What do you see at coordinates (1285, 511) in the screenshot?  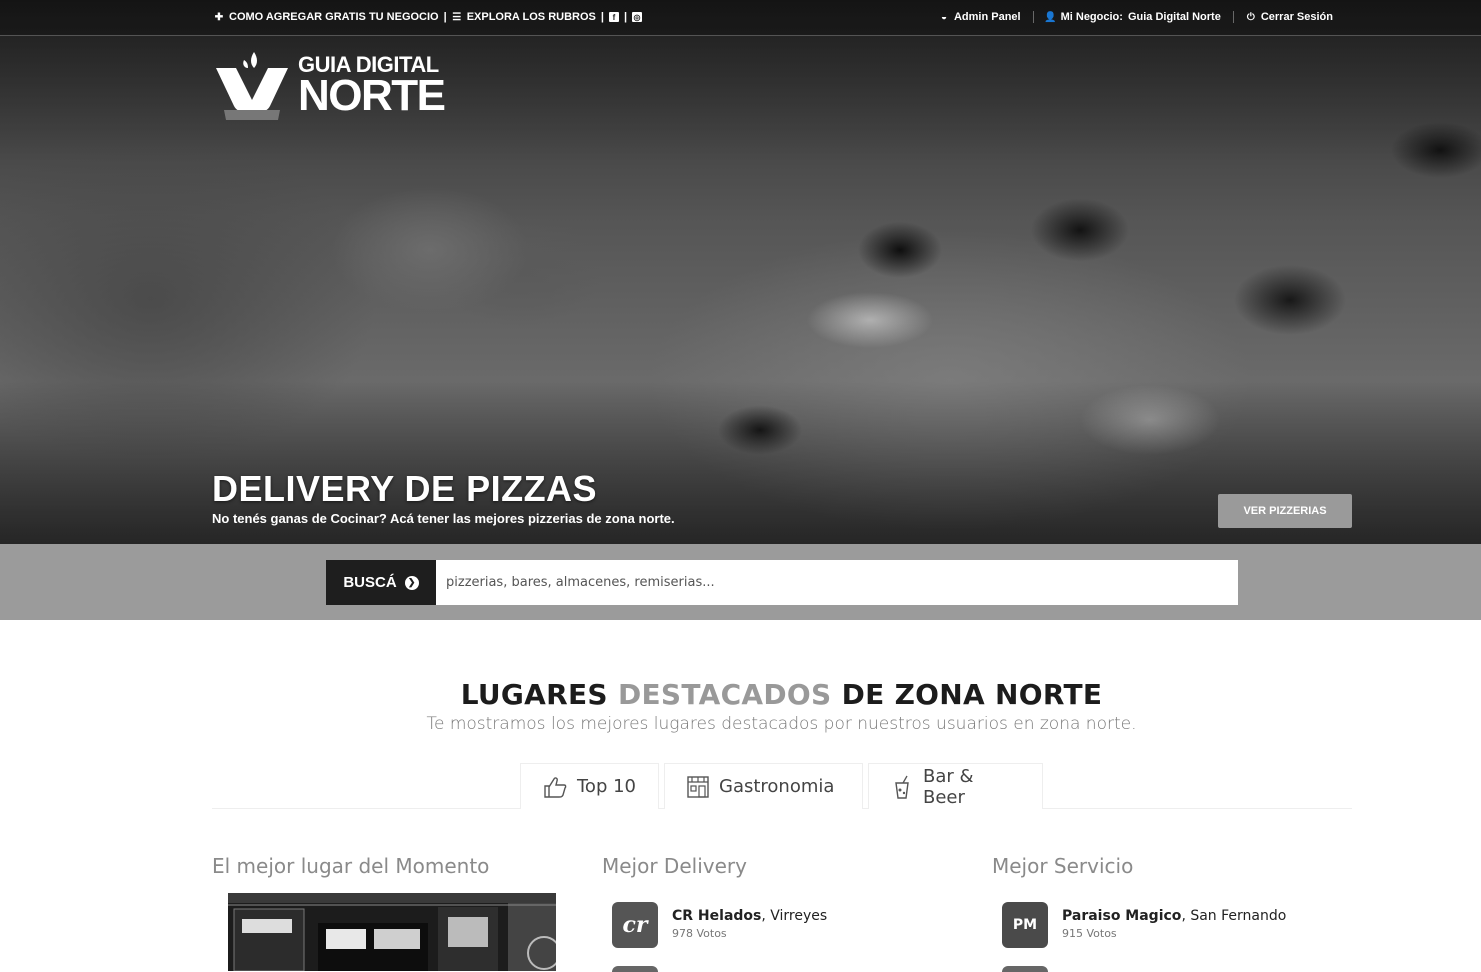 I see `see-pizzerias-button: VER PIZZERIAS` at bounding box center [1285, 511].